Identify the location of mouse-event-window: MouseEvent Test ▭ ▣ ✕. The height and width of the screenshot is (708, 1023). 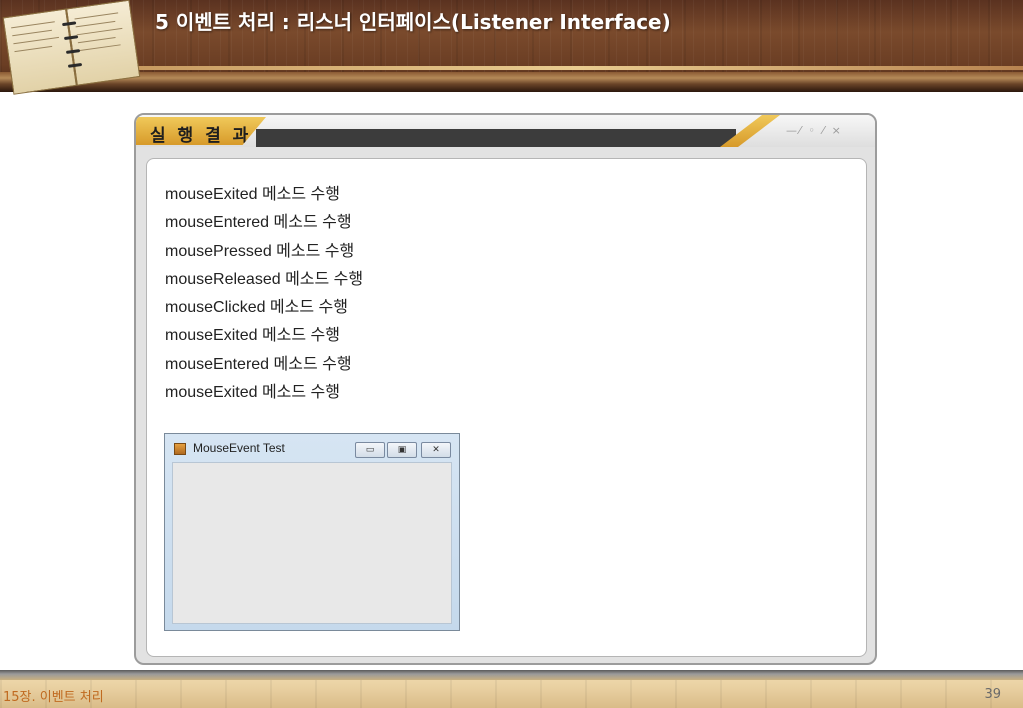
(312, 532).